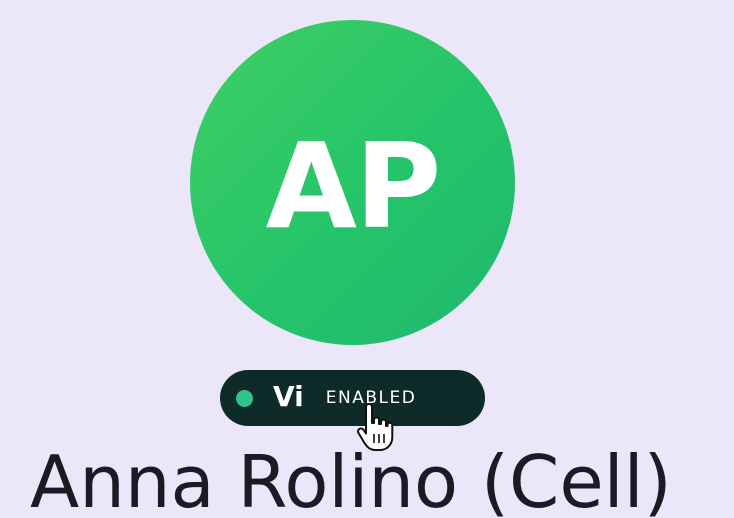  What do you see at coordinates (353, 185) in the screenshot?
I see `avatar-initials: AP` at bounding box center [353, 185].